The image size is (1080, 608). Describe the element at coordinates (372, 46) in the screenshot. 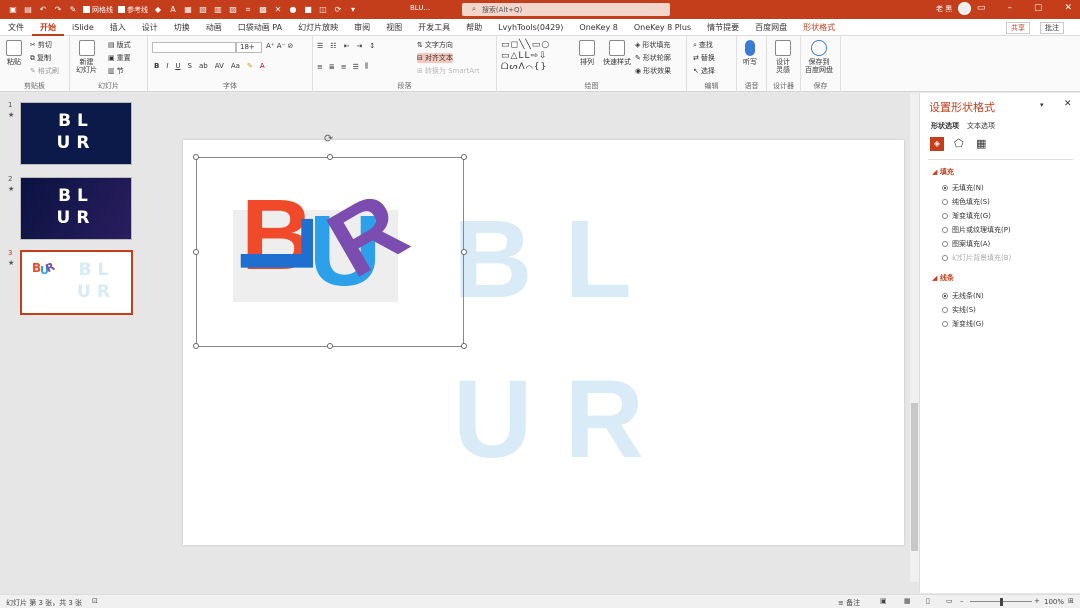

I see `line-spacing-icon: ↕` at that location.